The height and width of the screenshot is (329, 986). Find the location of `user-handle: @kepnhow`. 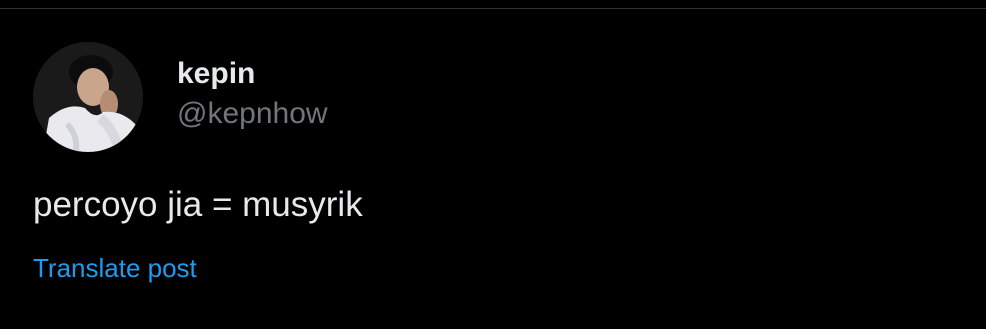

user-handle: @kepnhow is located at coordinates (252, 114).